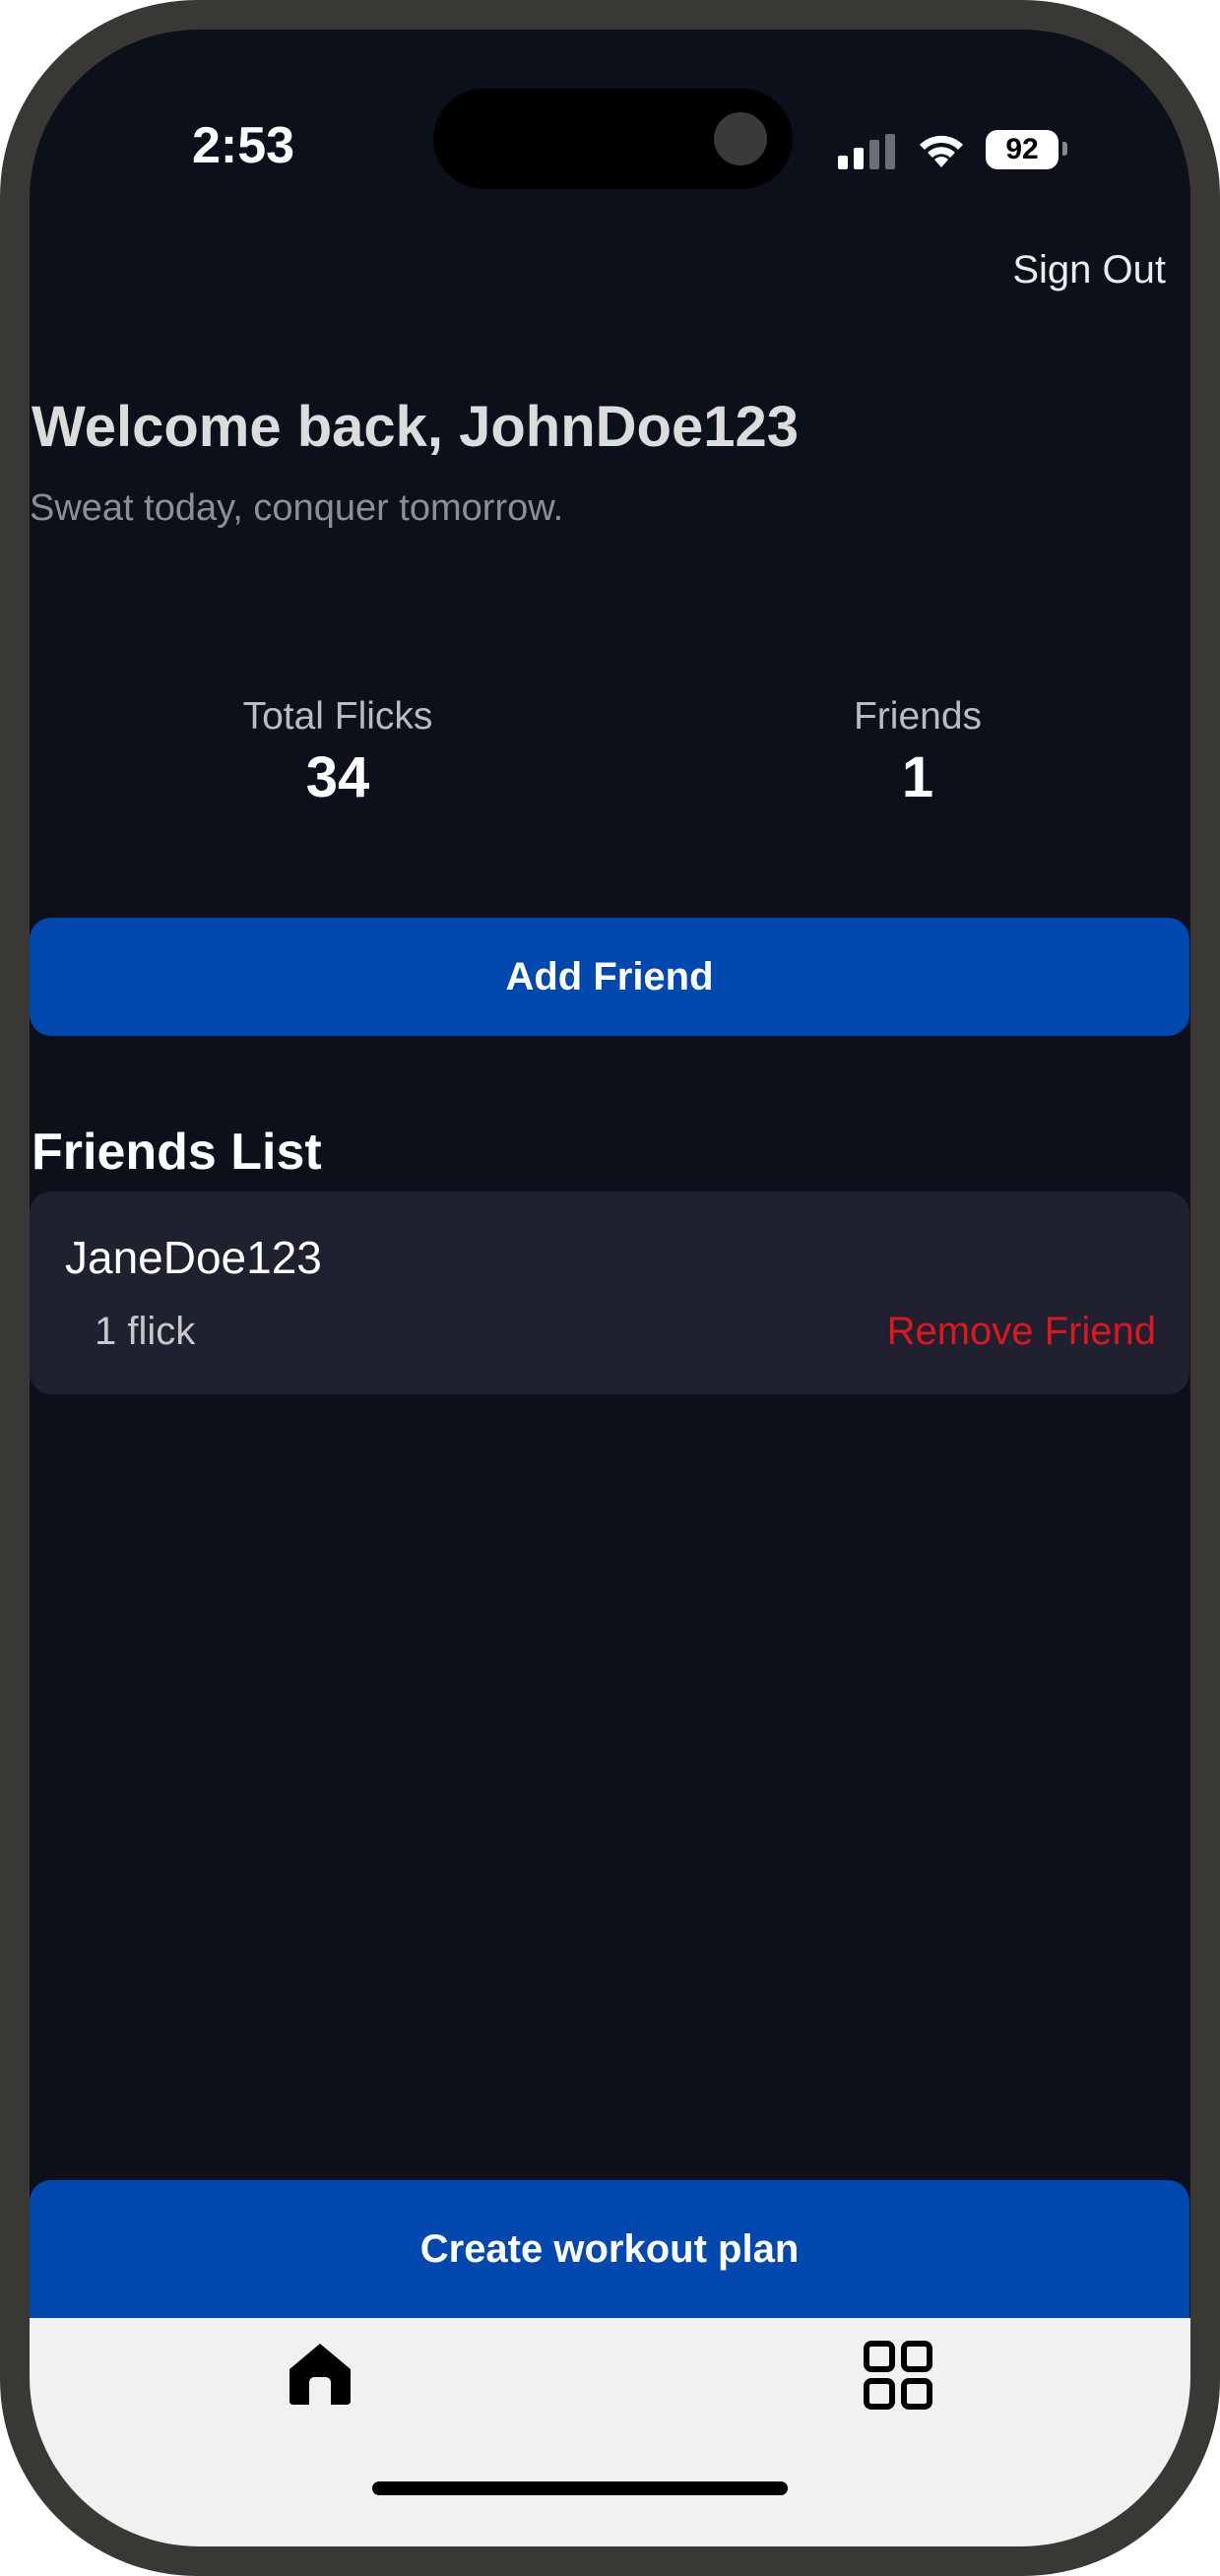  I want to click on stat-total-flicks-label: Total Flicks, so click(337, 716).